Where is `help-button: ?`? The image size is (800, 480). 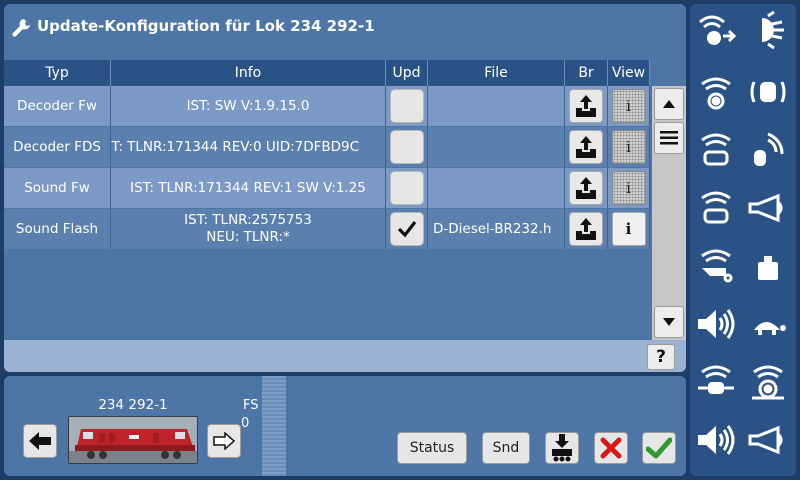 help-button: ? is located at coordinates (661, 357).